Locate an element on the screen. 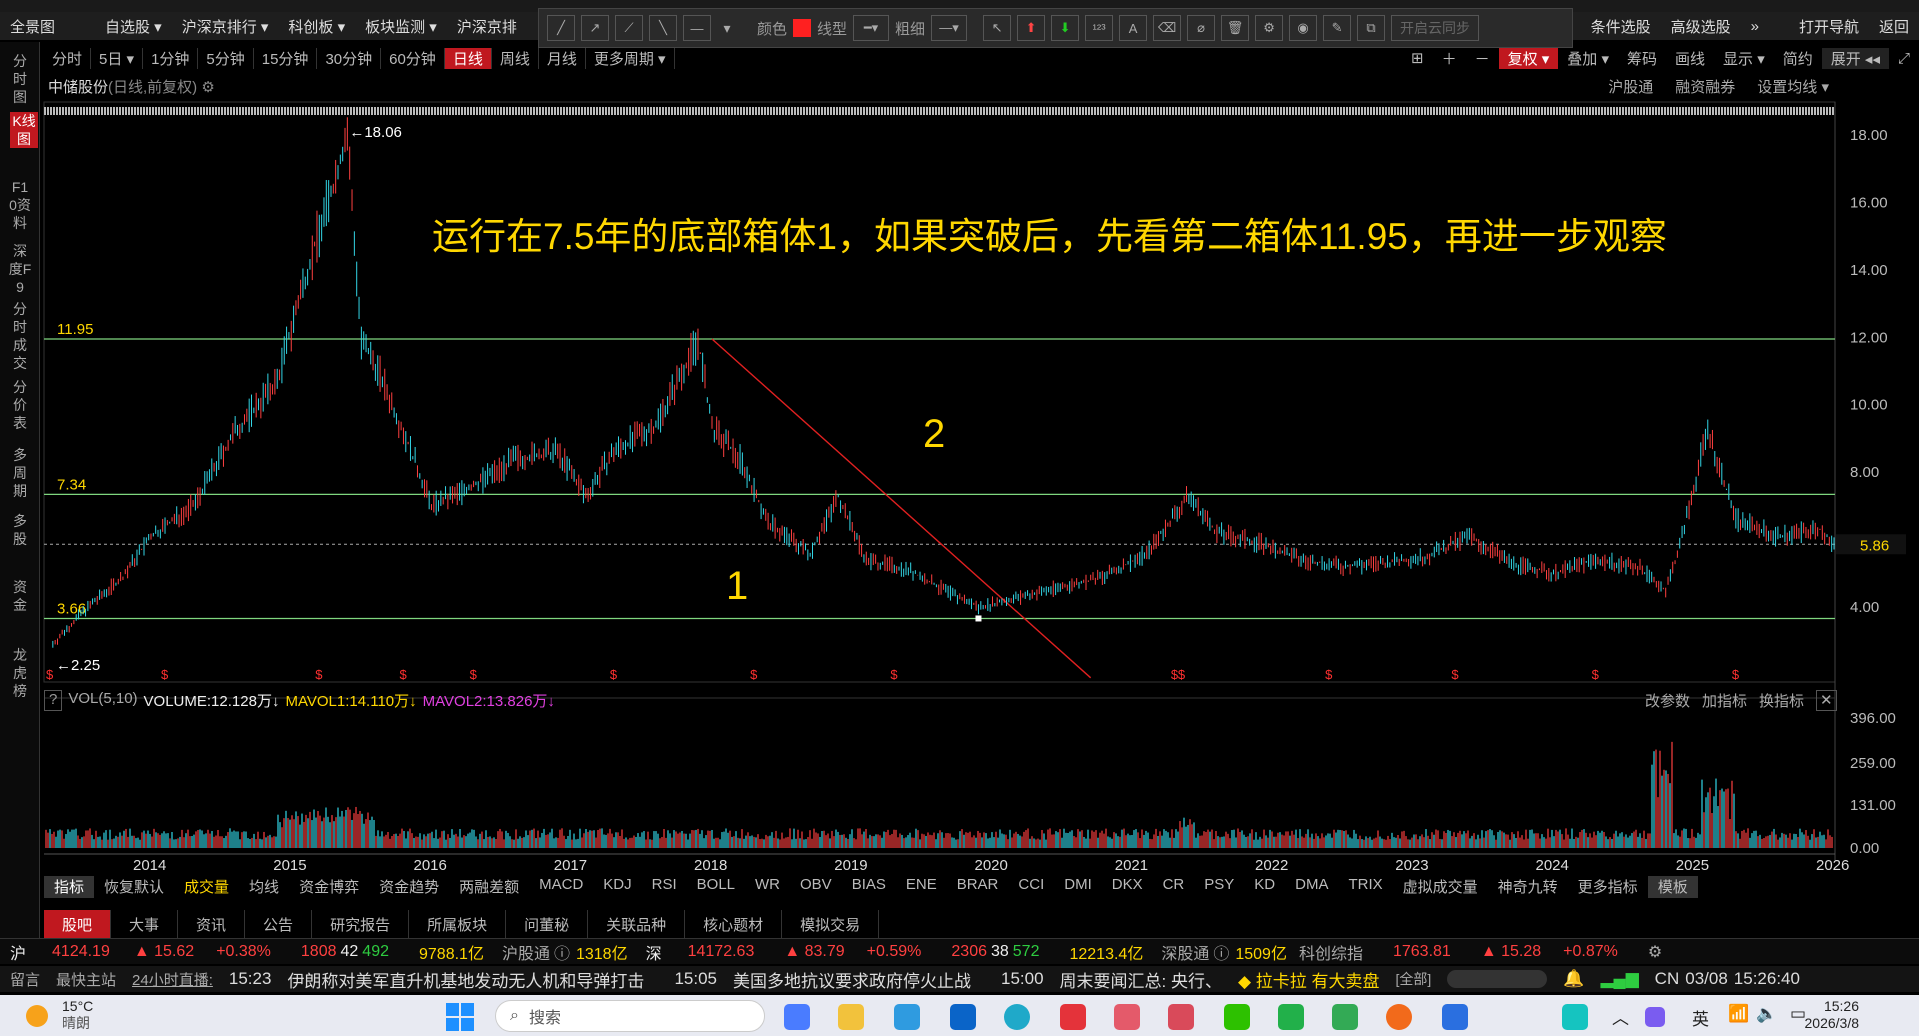 This screenshot has width=1919, height=1036. info-tab: 股吧 is located at coordinates (78, 924).